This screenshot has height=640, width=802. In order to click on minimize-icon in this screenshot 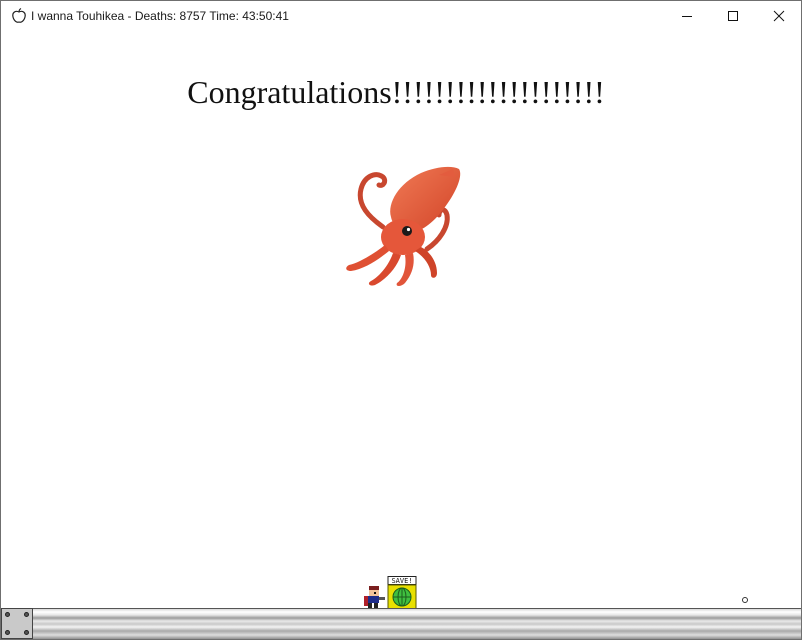, I will do `click(687, 16)`.